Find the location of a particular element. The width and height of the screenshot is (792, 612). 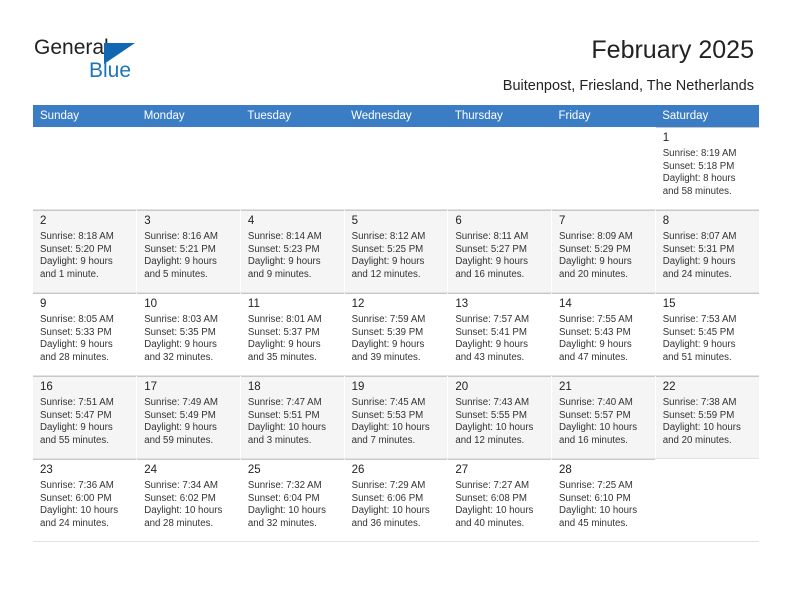

day-number: 3 is located at coordinates (147, 221).